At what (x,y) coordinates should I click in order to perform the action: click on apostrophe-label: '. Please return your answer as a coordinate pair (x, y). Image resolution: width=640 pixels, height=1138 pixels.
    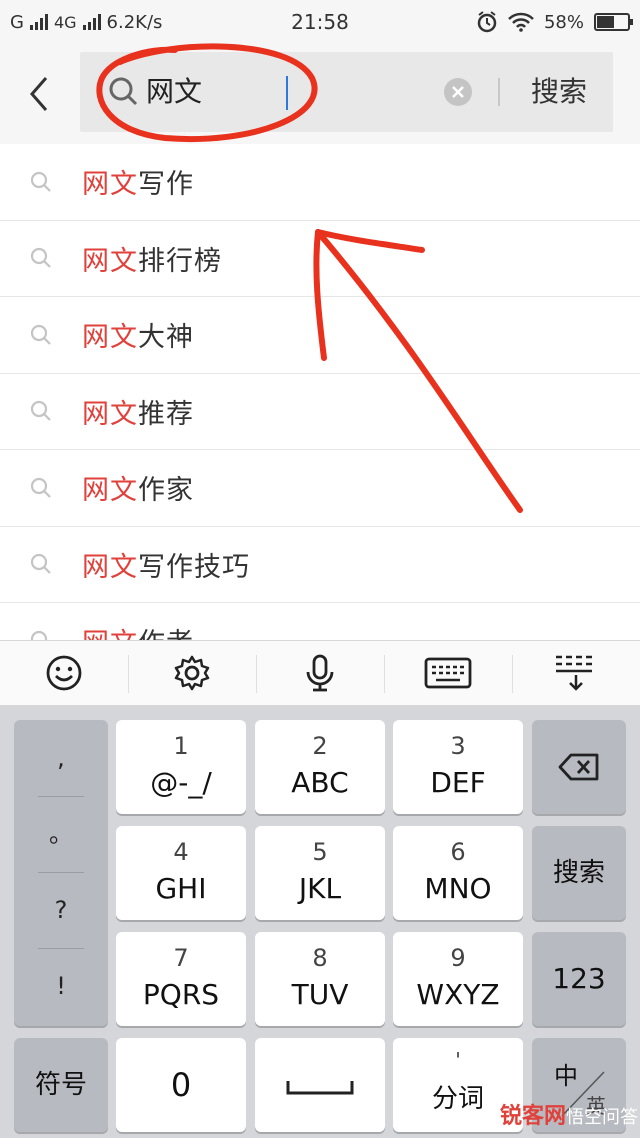
    Looking at the image, I should click on (458, 1060).